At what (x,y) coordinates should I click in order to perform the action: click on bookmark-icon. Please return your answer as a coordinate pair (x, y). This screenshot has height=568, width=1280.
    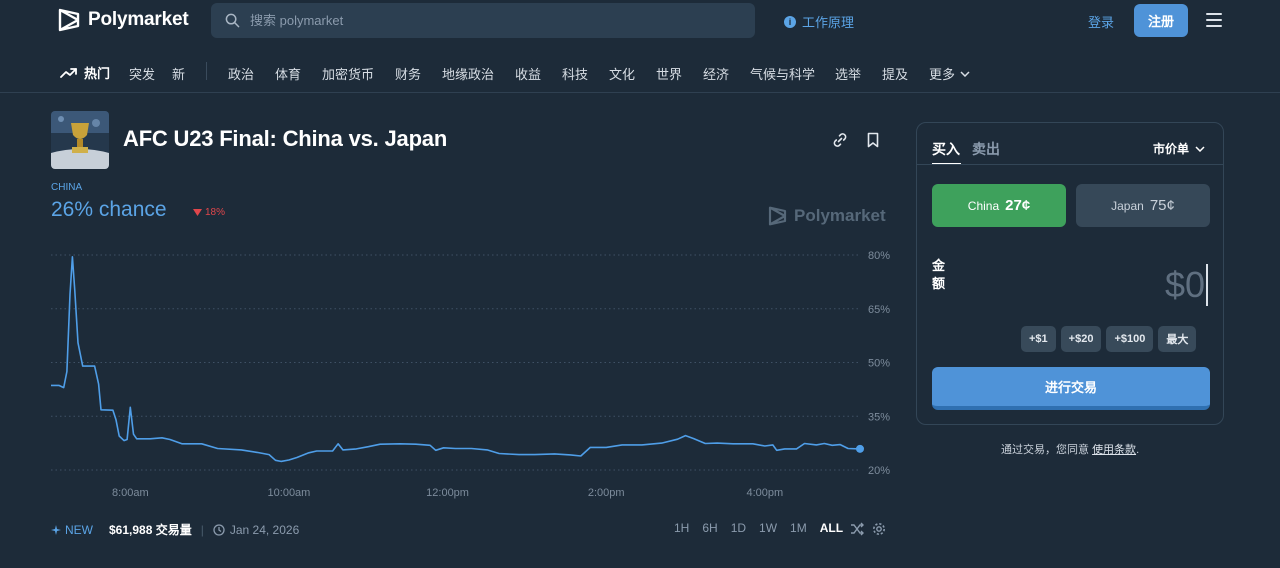
    Looking at the image, I should click on (873, 140).